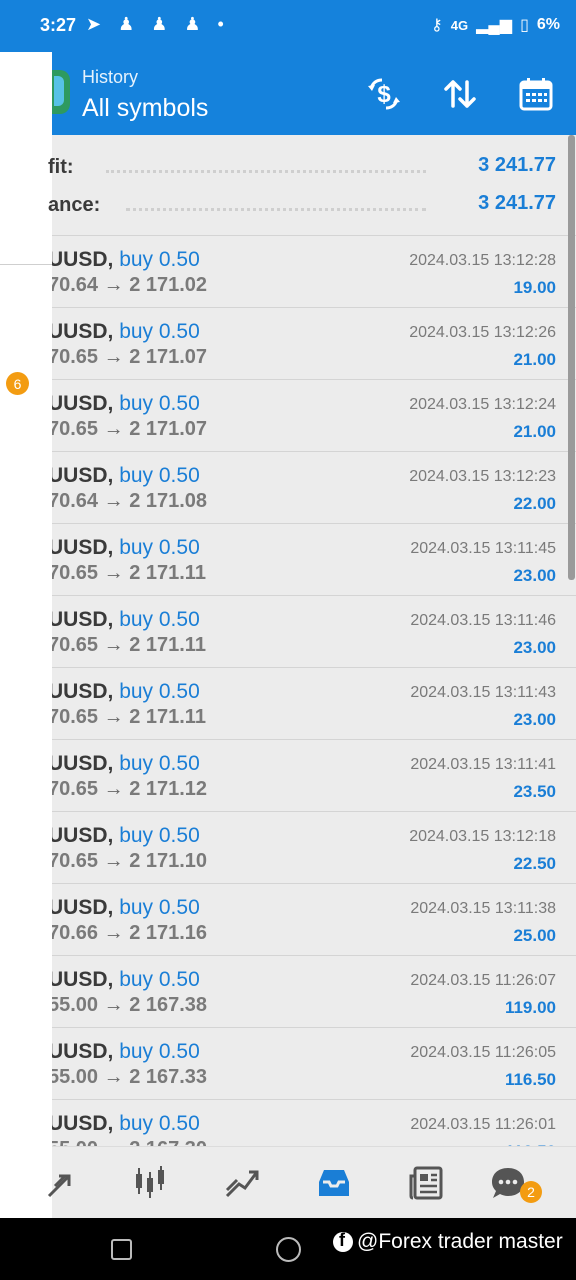  I want to click on battery-icon: ▯, so click(524, 25).